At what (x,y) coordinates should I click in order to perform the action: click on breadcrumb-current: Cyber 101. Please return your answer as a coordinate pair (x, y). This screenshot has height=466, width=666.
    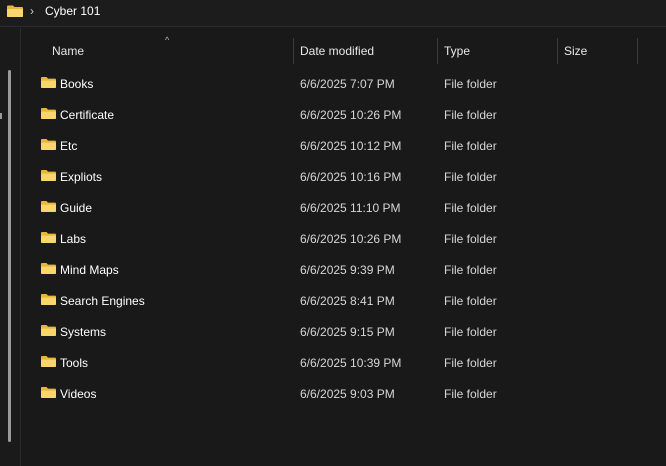
    Looking at the image, I should click on (72, 11).